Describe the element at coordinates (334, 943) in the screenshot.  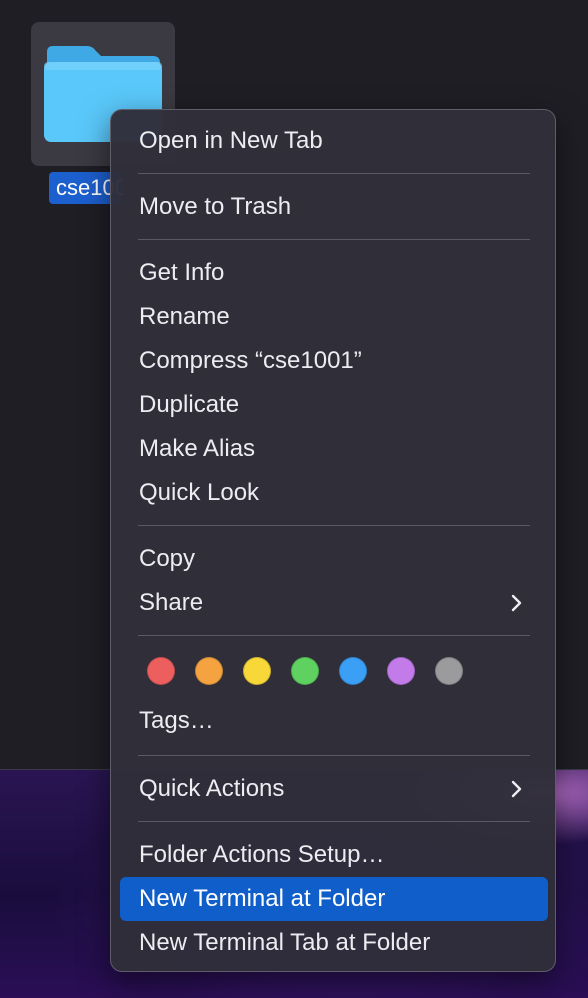
I see `menu-item-new-terminal-tab-at-folder: New Terminal Tab at Folder` at that location.